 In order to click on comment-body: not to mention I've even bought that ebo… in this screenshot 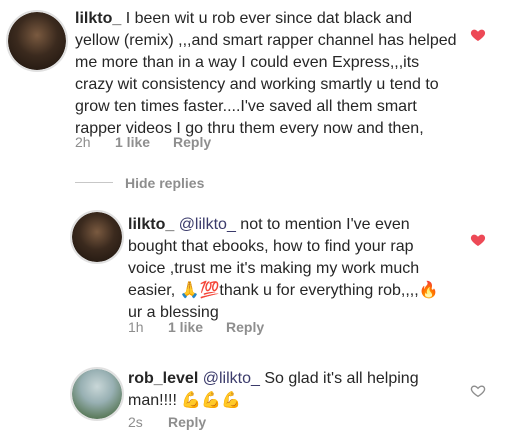, I will do `click(283, 268)`.